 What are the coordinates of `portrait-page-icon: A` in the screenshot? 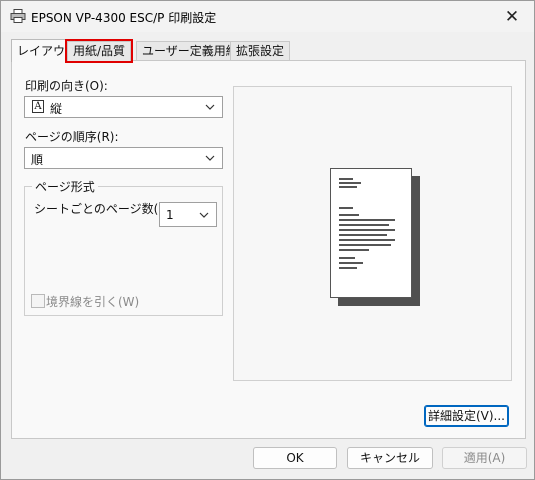 It's located at (38, 106).